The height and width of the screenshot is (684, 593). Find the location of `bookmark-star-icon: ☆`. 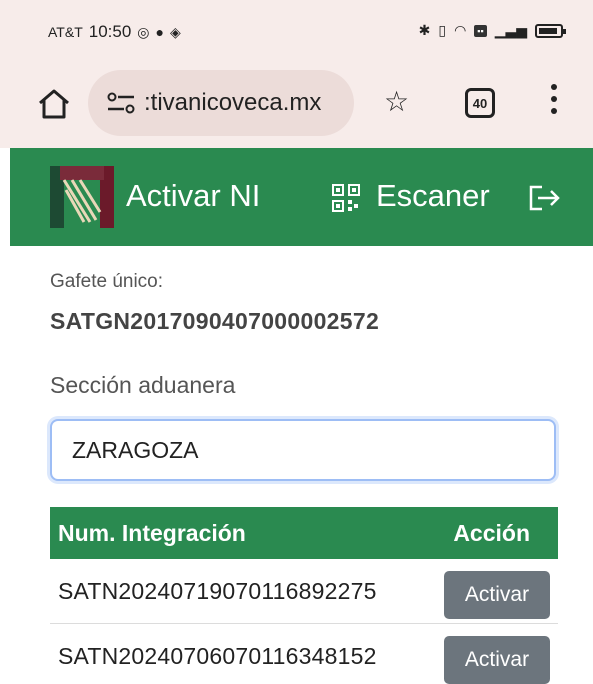

bookmark-star-icon: ☆ is located at coordinates (396, 102).